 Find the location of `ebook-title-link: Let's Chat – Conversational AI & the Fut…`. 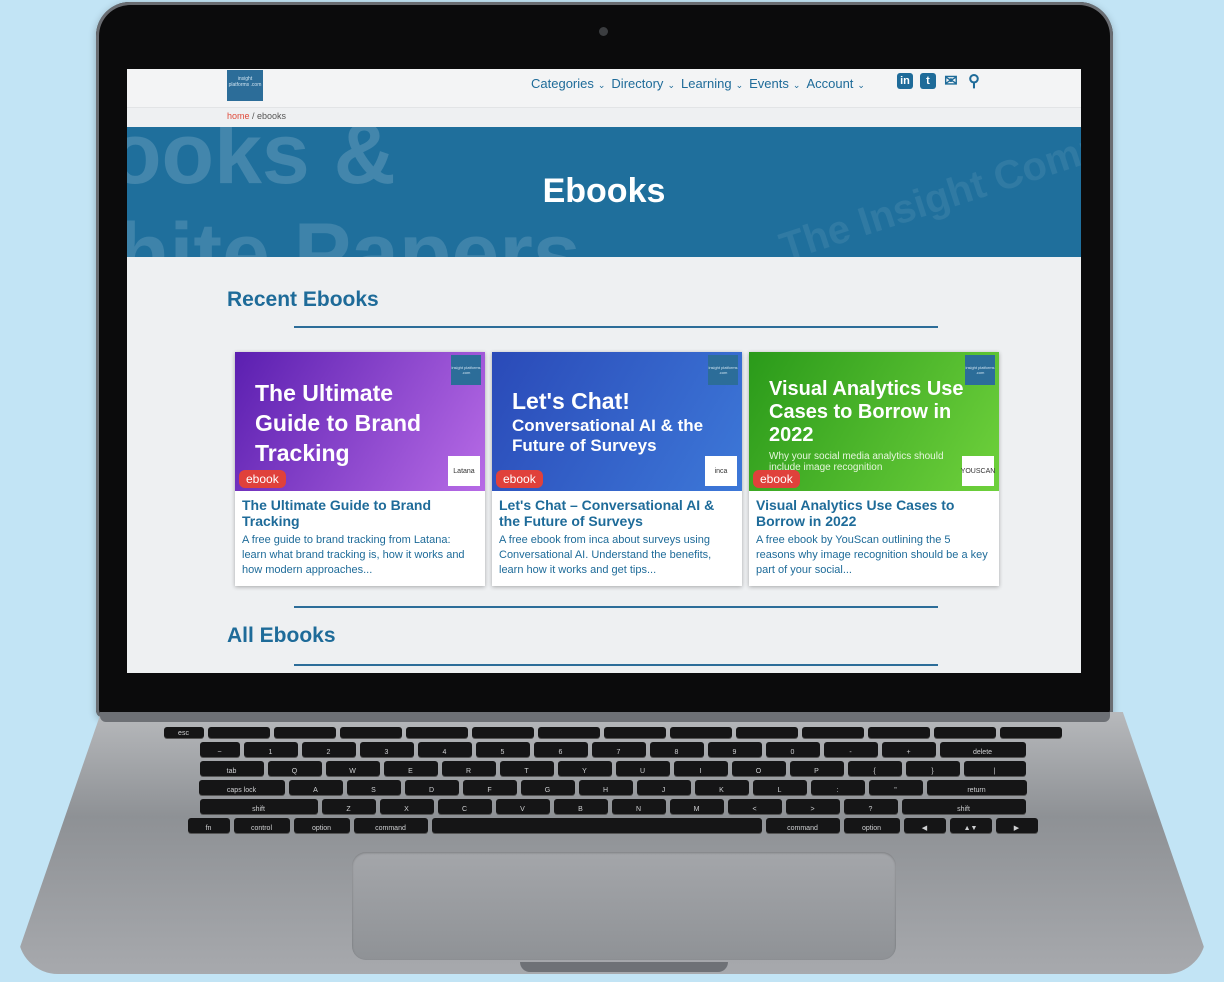

ebook-title-link: Let's Chat – Conversational AI & the Fut… is located at coordinates (617, 513).